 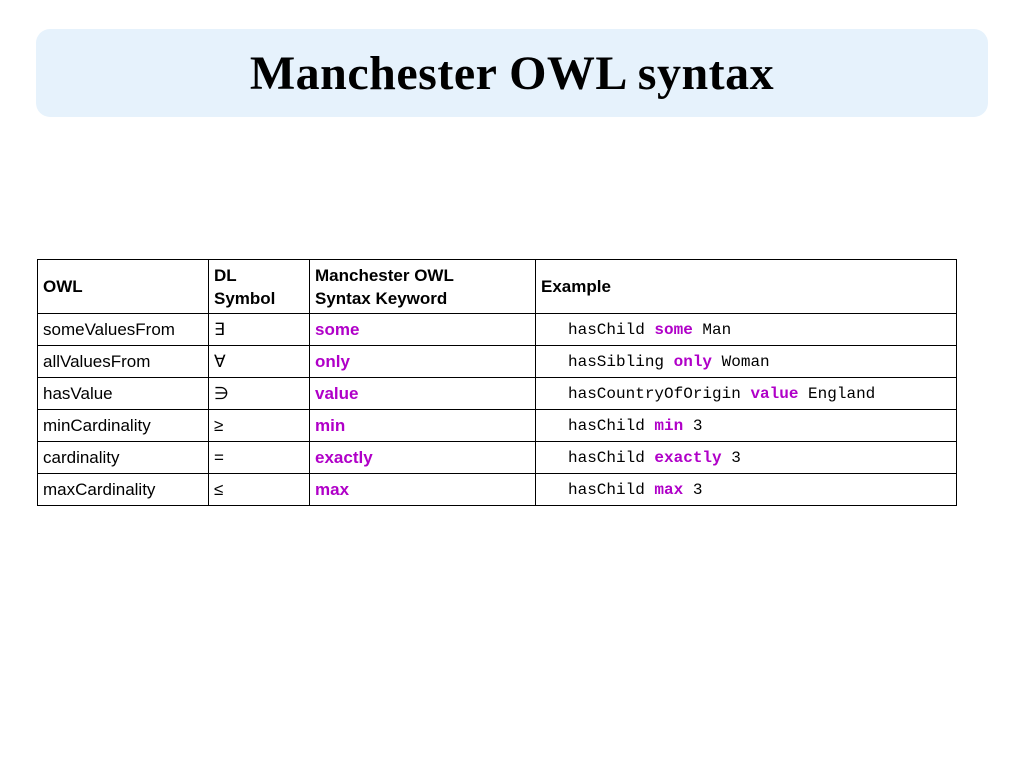 I want to click on cell-owl: minCardinality, so click(x=123, y=425).